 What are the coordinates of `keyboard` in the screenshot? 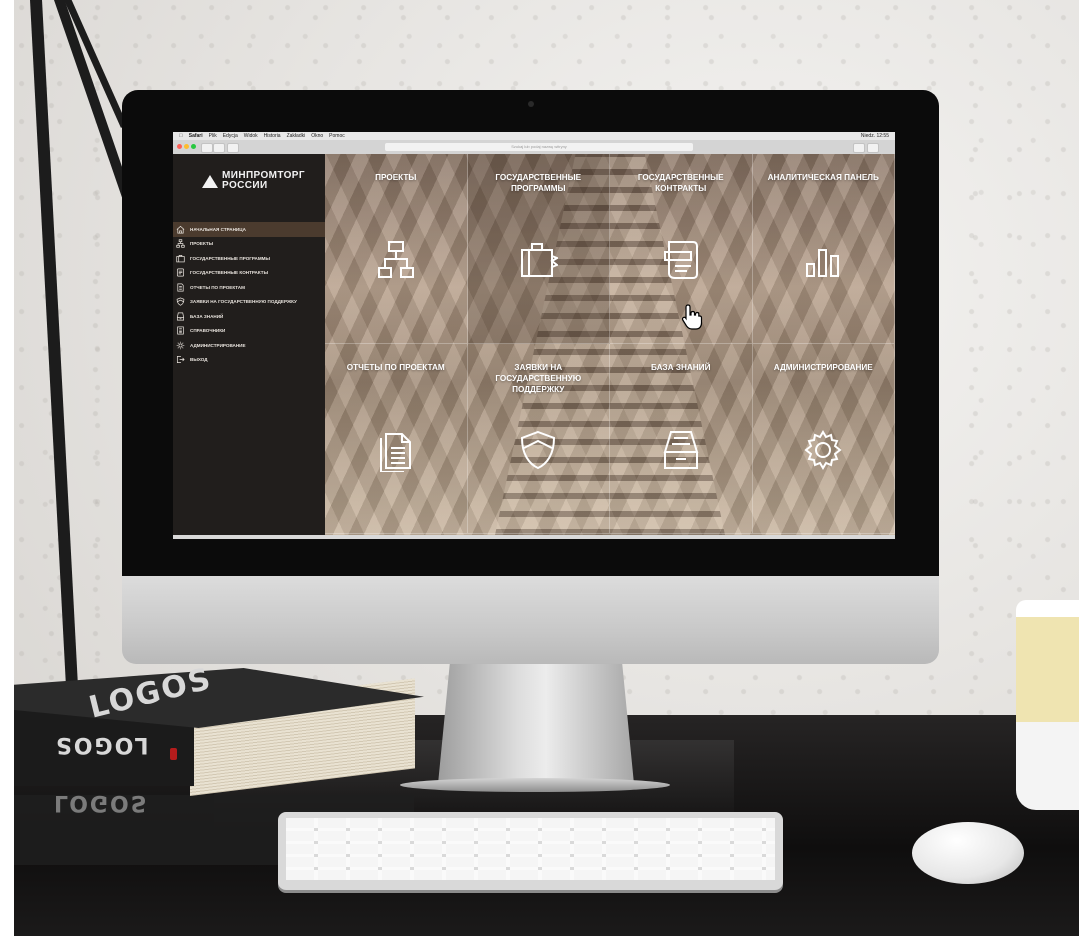 It's located at (530, 851).